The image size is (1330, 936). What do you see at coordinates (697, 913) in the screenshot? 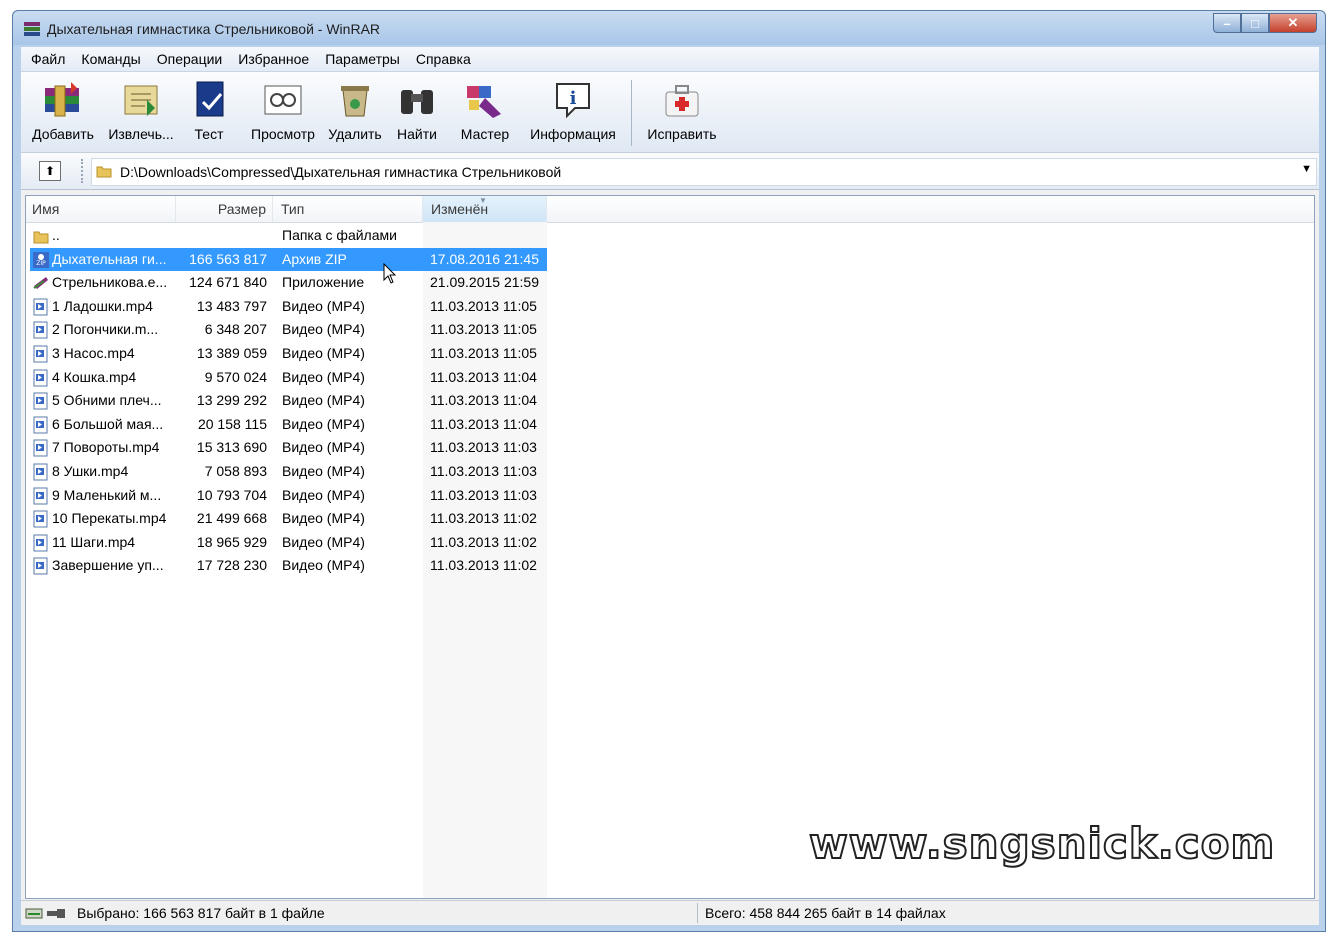
I see `status-divider` at bounding box center [697, 913].